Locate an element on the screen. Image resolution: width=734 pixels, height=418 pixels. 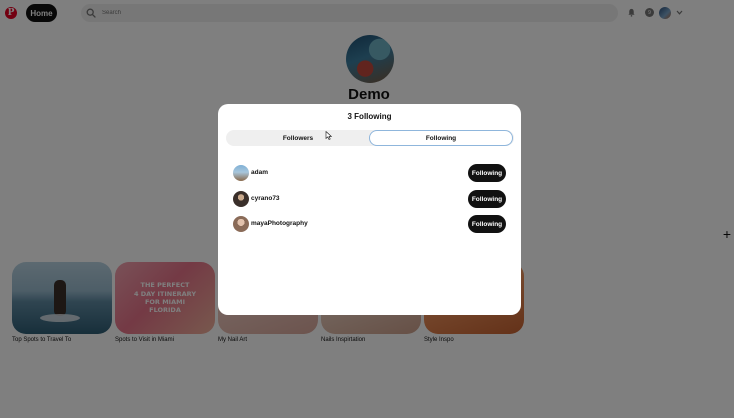
username: adam is located at coordinates (259, 172).